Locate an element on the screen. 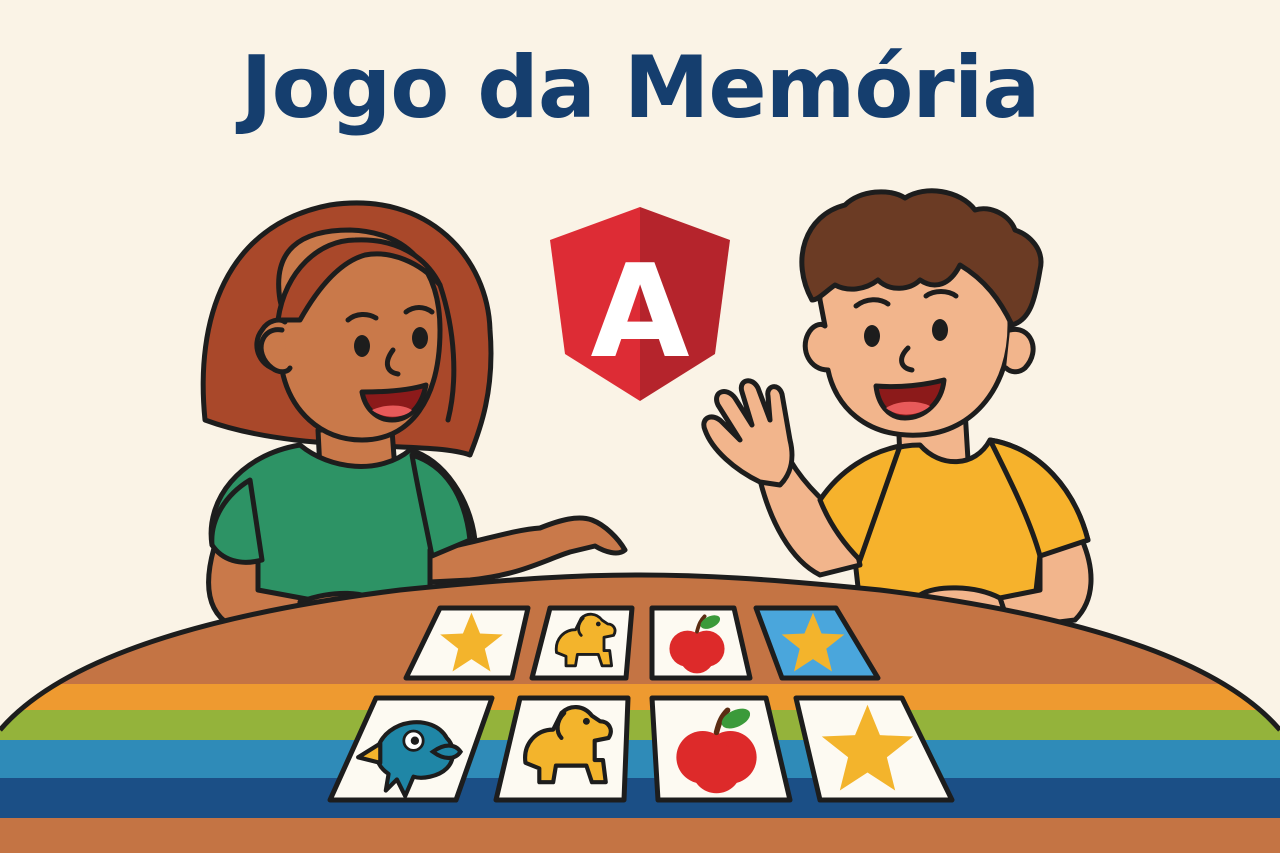 The image size is (1280, 853). angular-logo-letter: A is located at coordinates (639, 312).